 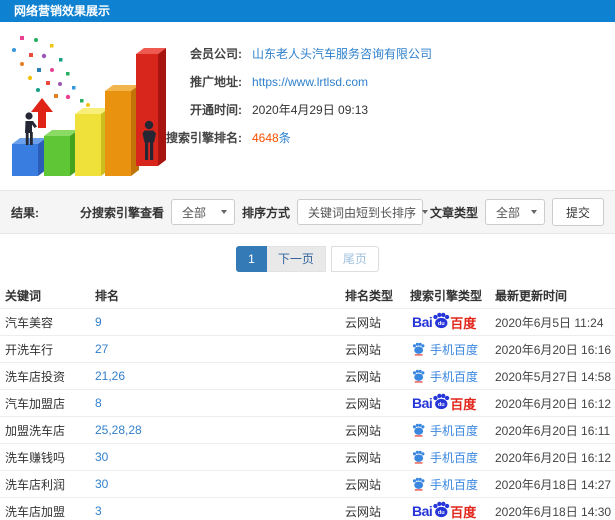 I want to click on updated-cell: 2020年6月20日 16:16, so click(x=553, y=349).